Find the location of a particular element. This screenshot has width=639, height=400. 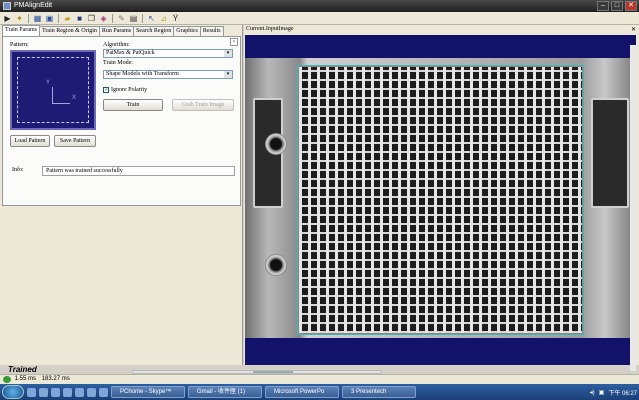

tab-search-region: Search Region is located at coordinates (154, 31).